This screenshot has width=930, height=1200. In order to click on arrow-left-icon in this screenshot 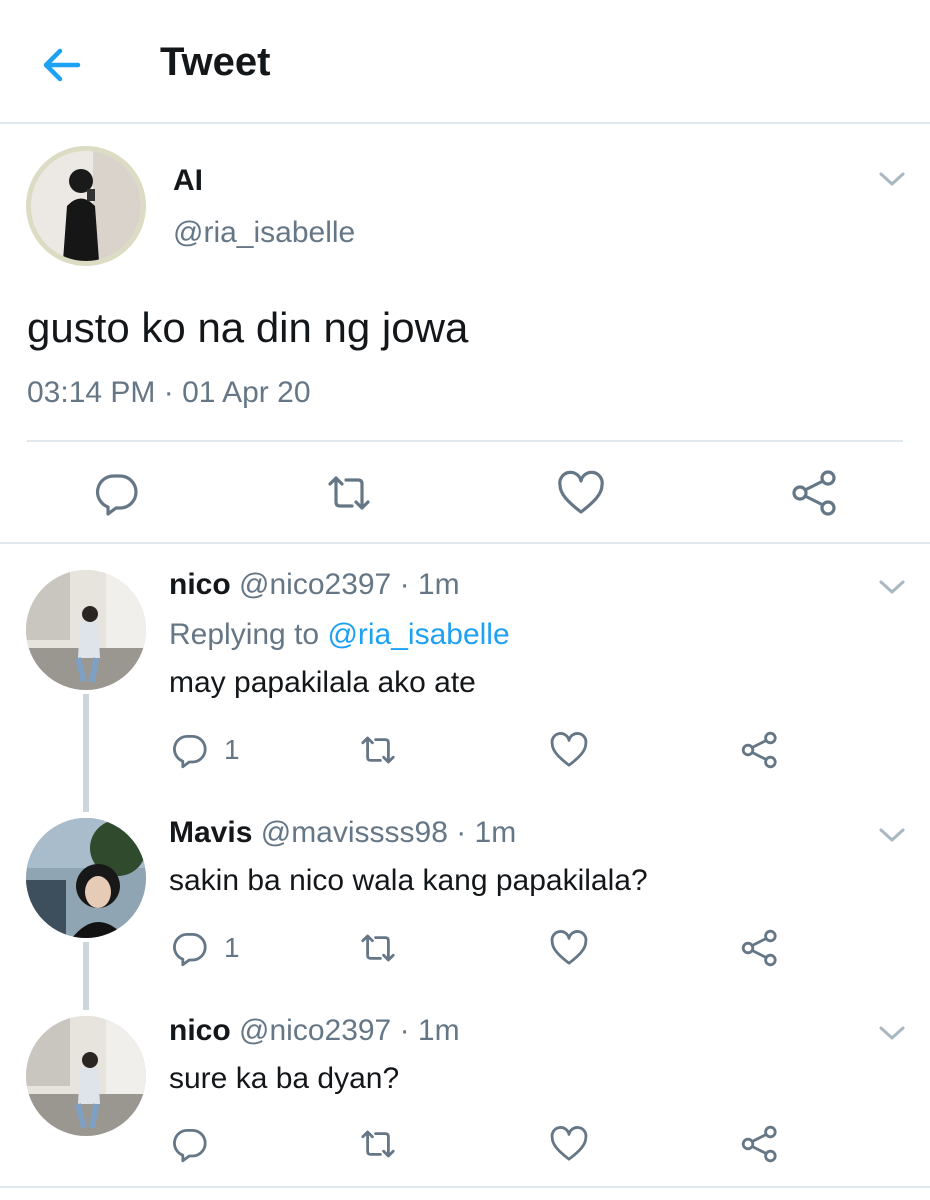, I will do `click(62, 65)`.